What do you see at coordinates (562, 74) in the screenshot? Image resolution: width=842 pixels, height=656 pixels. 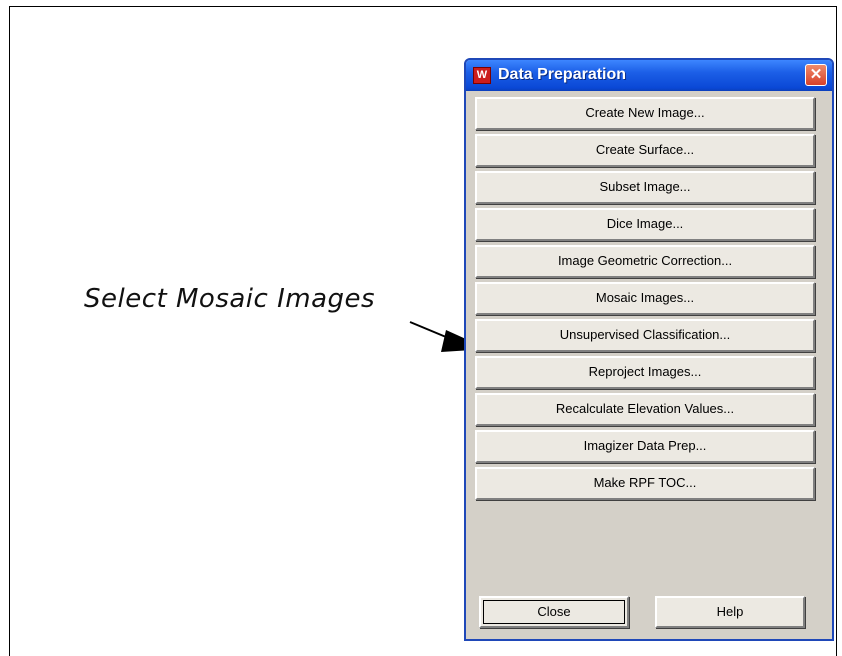 I see `window-title: Data Preparation` at bounding box center [562, 74].